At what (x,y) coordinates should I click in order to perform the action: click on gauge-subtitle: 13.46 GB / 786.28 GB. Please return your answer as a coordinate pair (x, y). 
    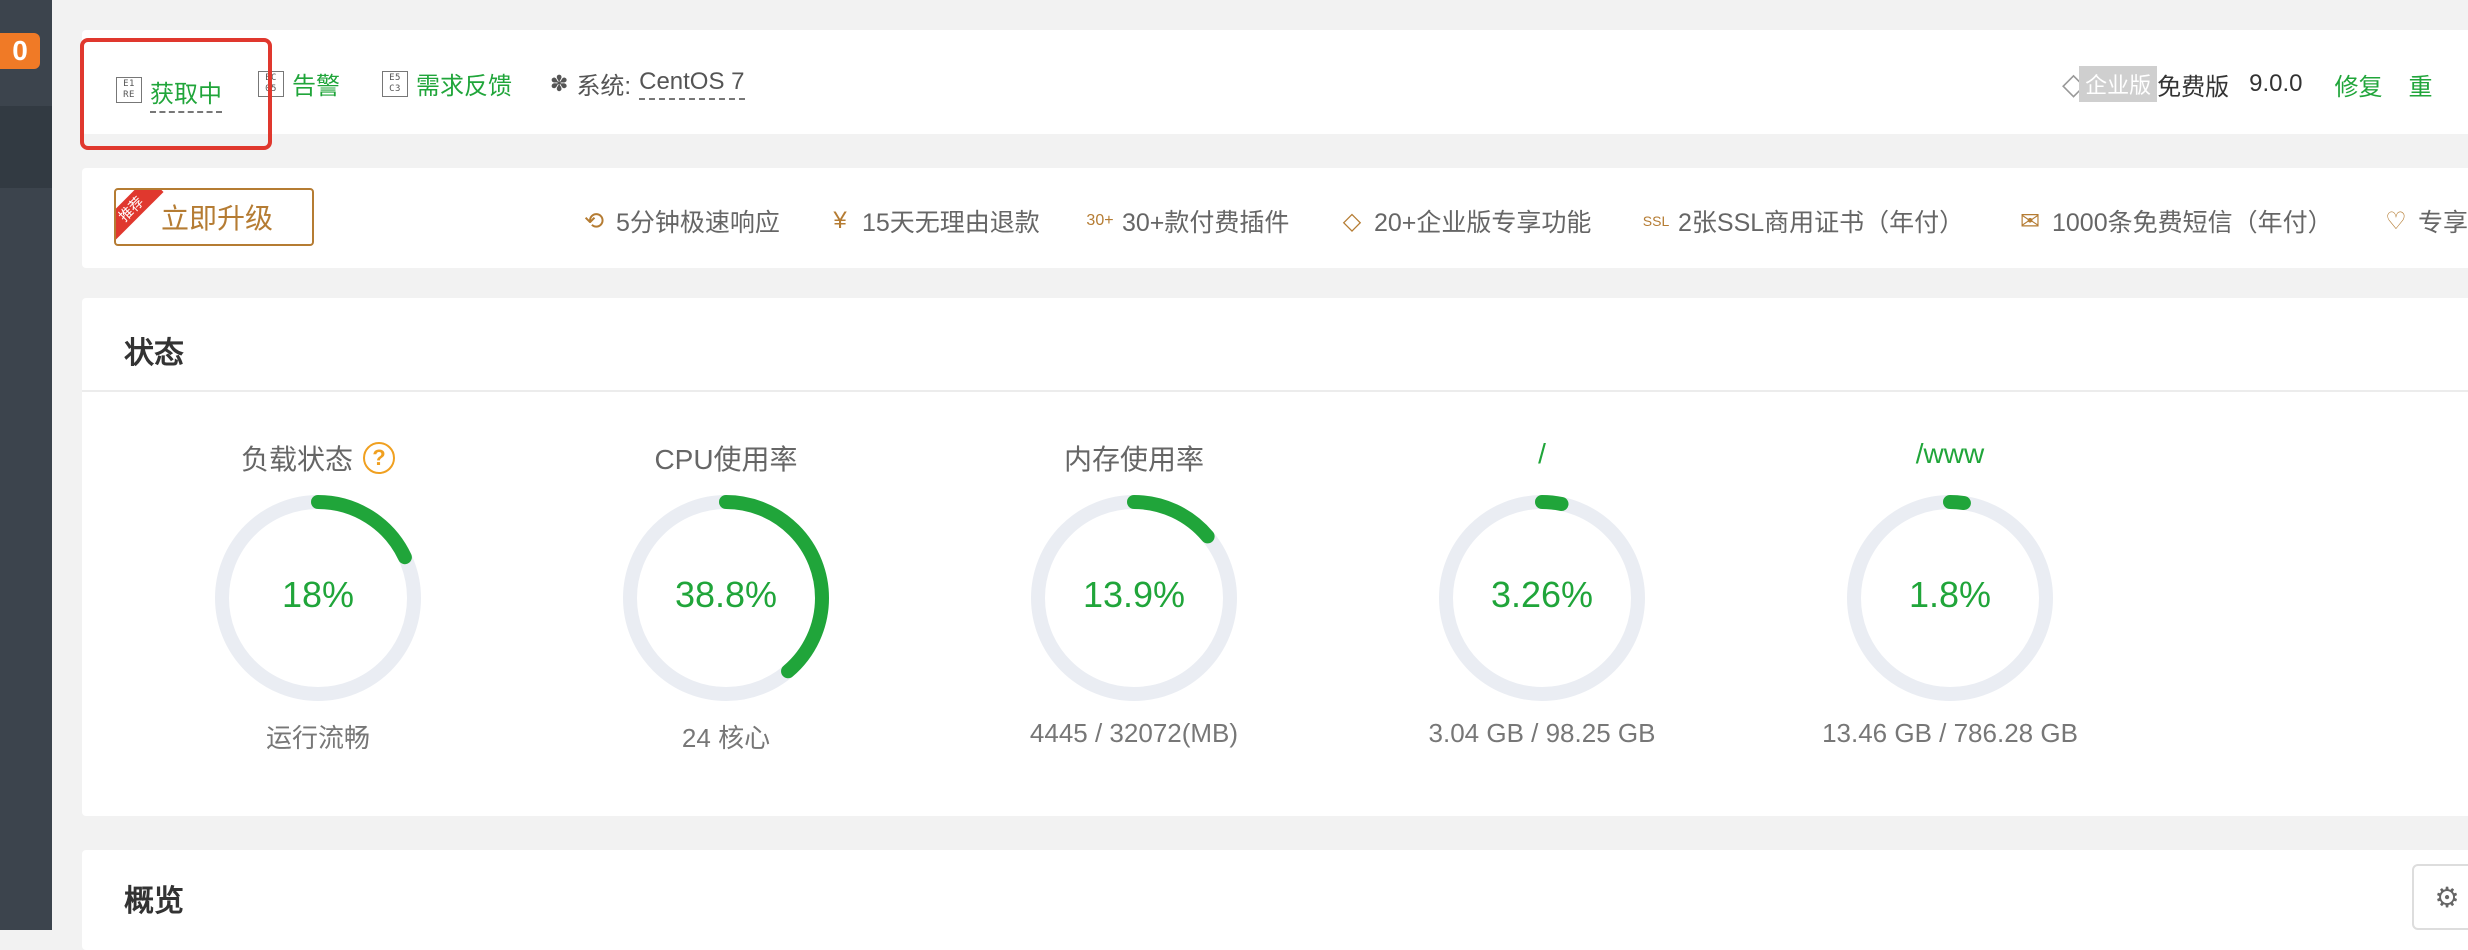
    Looking at the image, I should click on (1950, 733).